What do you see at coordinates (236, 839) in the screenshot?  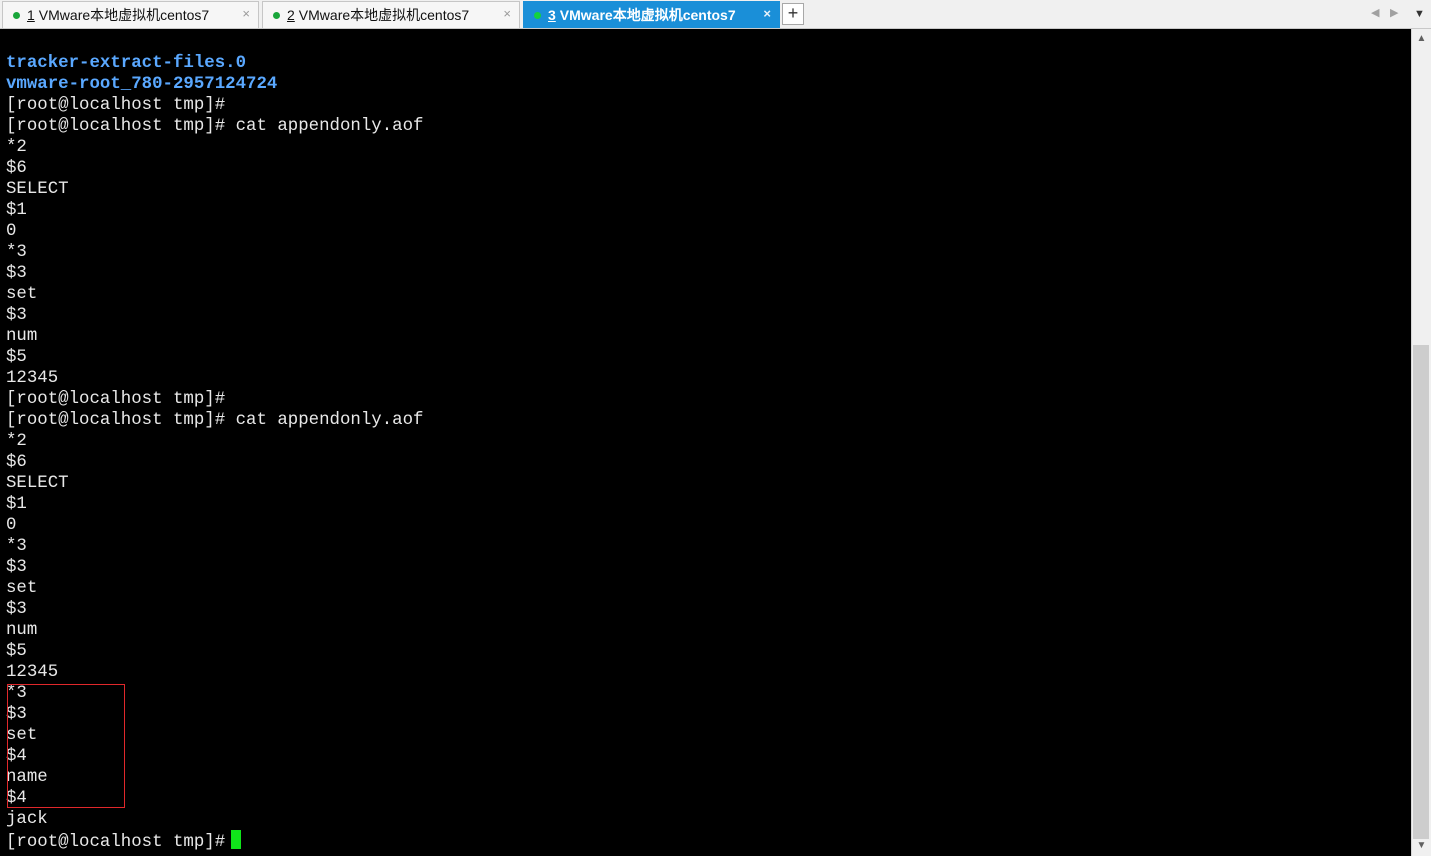 I see `text-cursor` at bounding box center [236, 839].